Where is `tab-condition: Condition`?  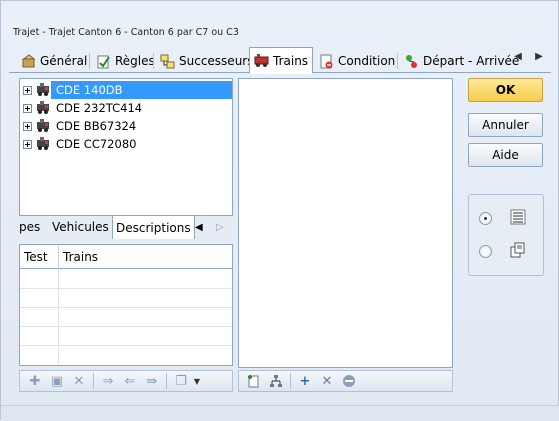 tab-condition: Condition is located at coordinates (357, 61).